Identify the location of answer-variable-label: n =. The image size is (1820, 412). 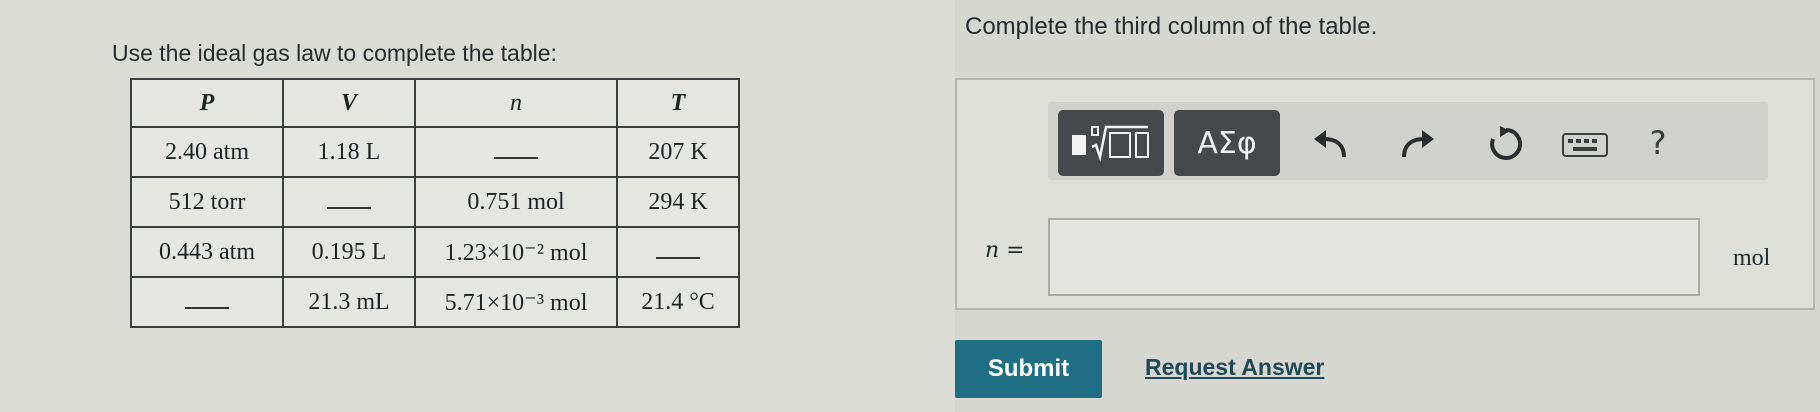
(1005, 250).